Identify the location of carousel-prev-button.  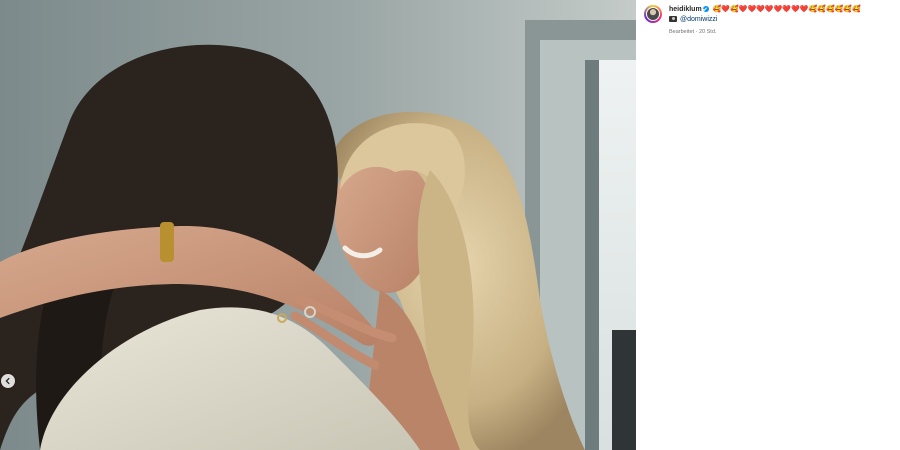
(8, 381).